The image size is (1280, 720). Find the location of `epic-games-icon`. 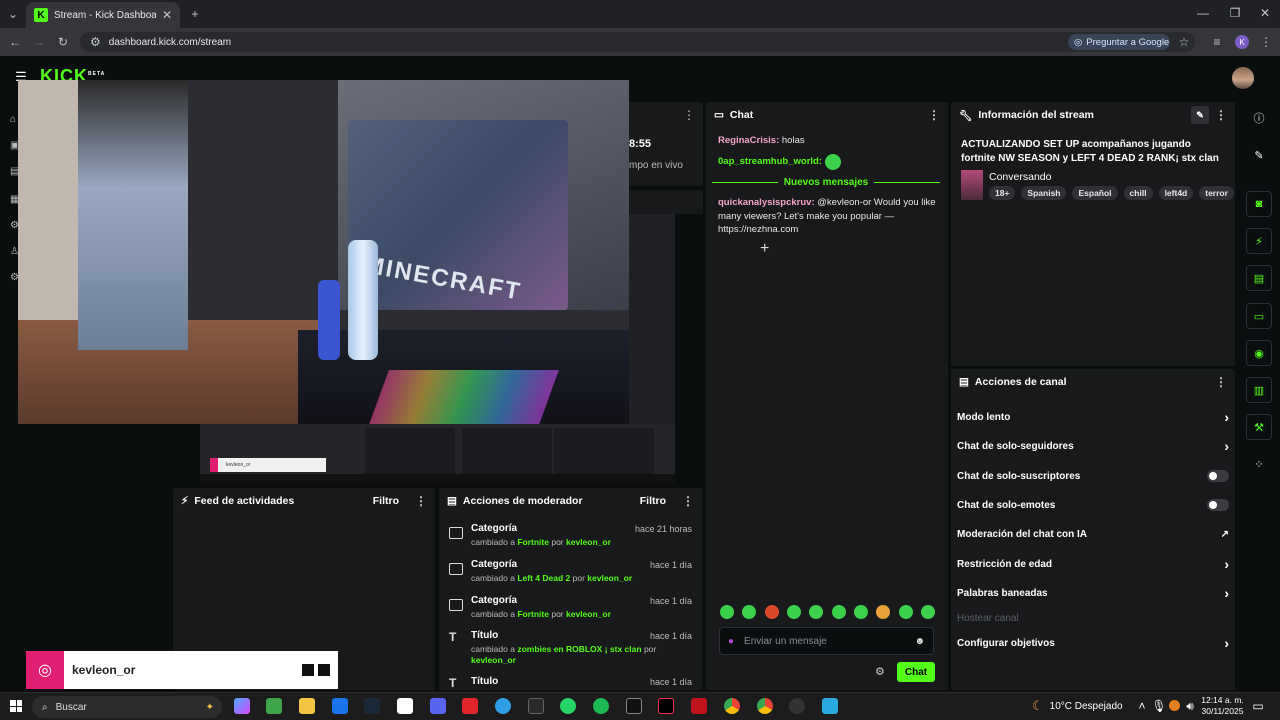

epic-games-icon is located at coordinates (536, 706).